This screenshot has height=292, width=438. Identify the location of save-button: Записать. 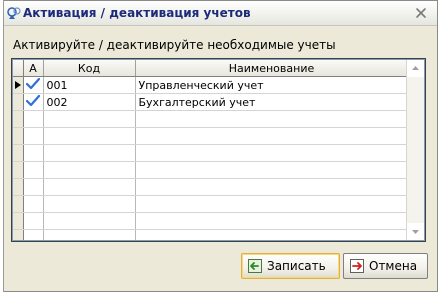
(290, 266).